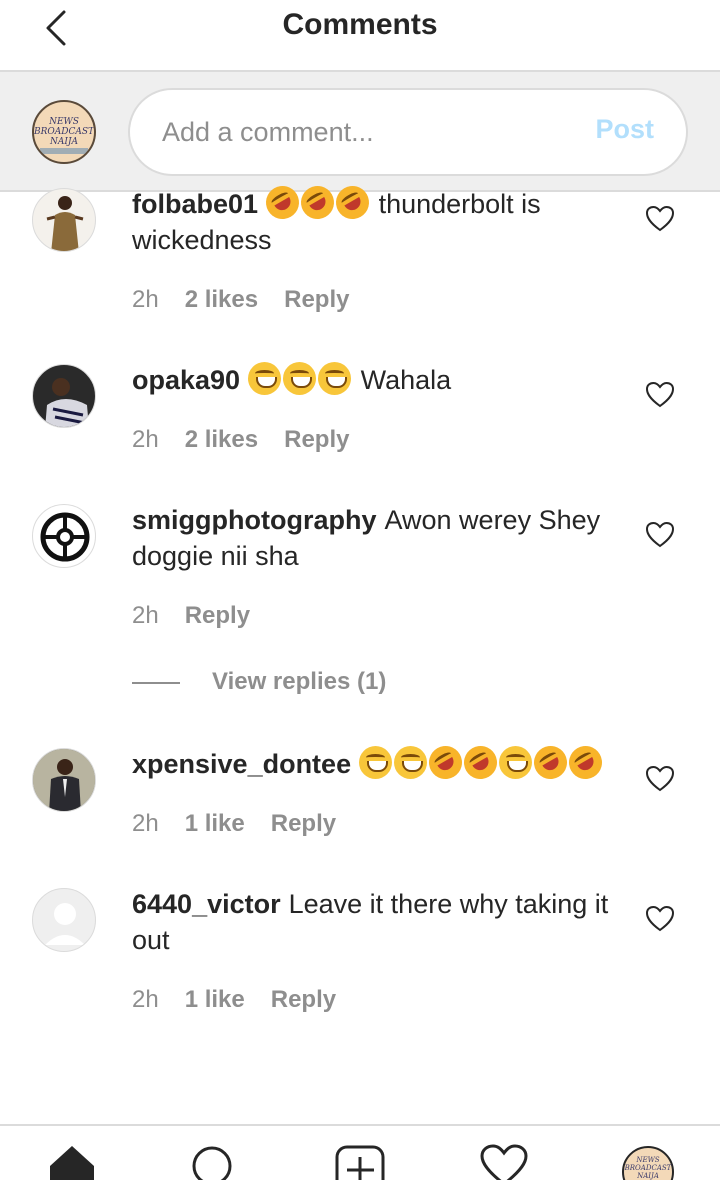 This screenshot has height=1180, width=720. I want to click on comment-body: xpensive_dontee, so click(377, 762).